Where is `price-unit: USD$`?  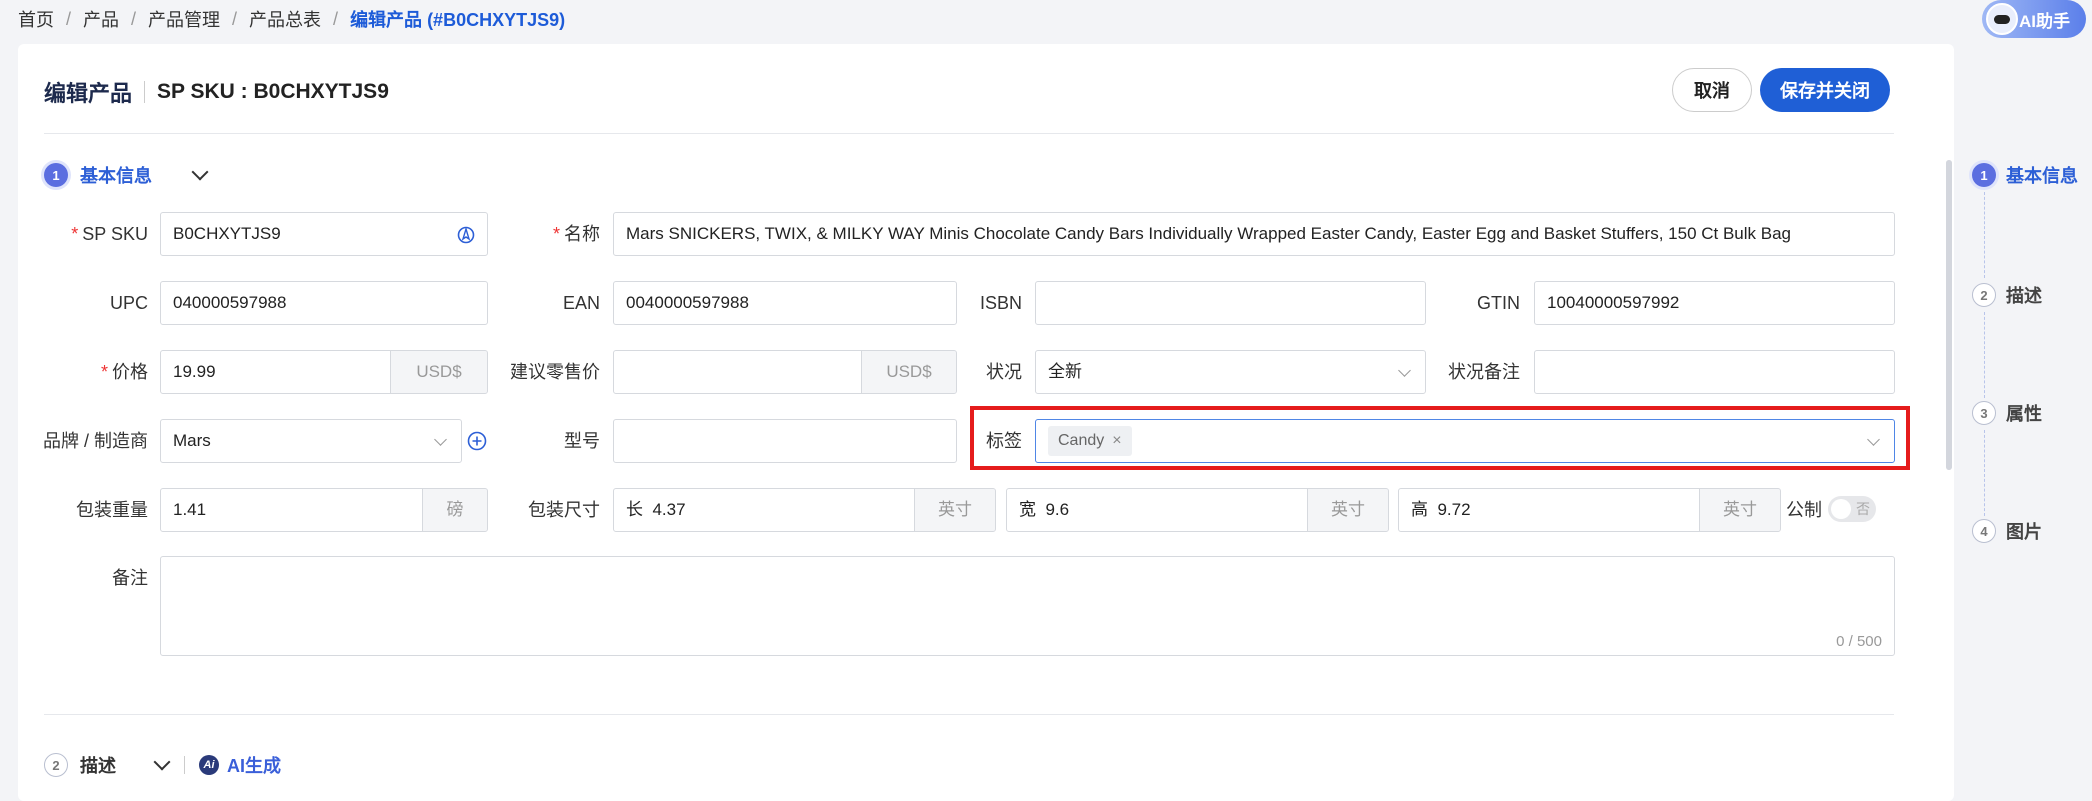 price-unit: USD$ is located at coordinates (438, 372).